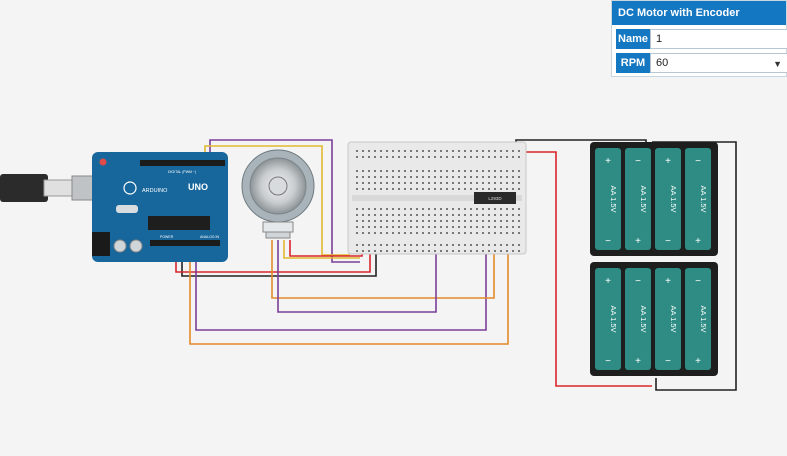  Describe the element at coordinates (633, 63) in the screenshot. I see `rpm-label: RPM` at that location.